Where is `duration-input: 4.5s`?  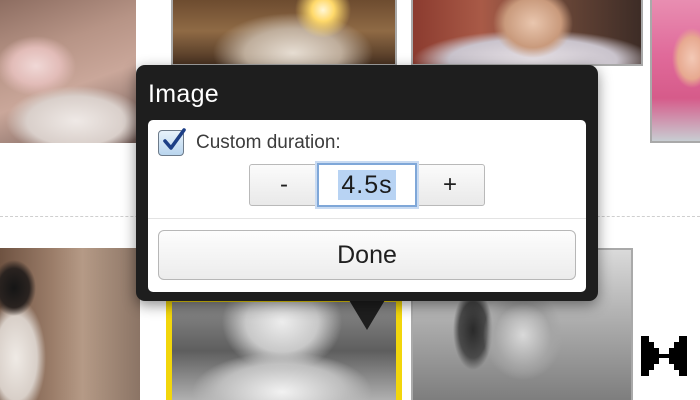 duration-input: 4.5s is located at coordinates (367, 185).